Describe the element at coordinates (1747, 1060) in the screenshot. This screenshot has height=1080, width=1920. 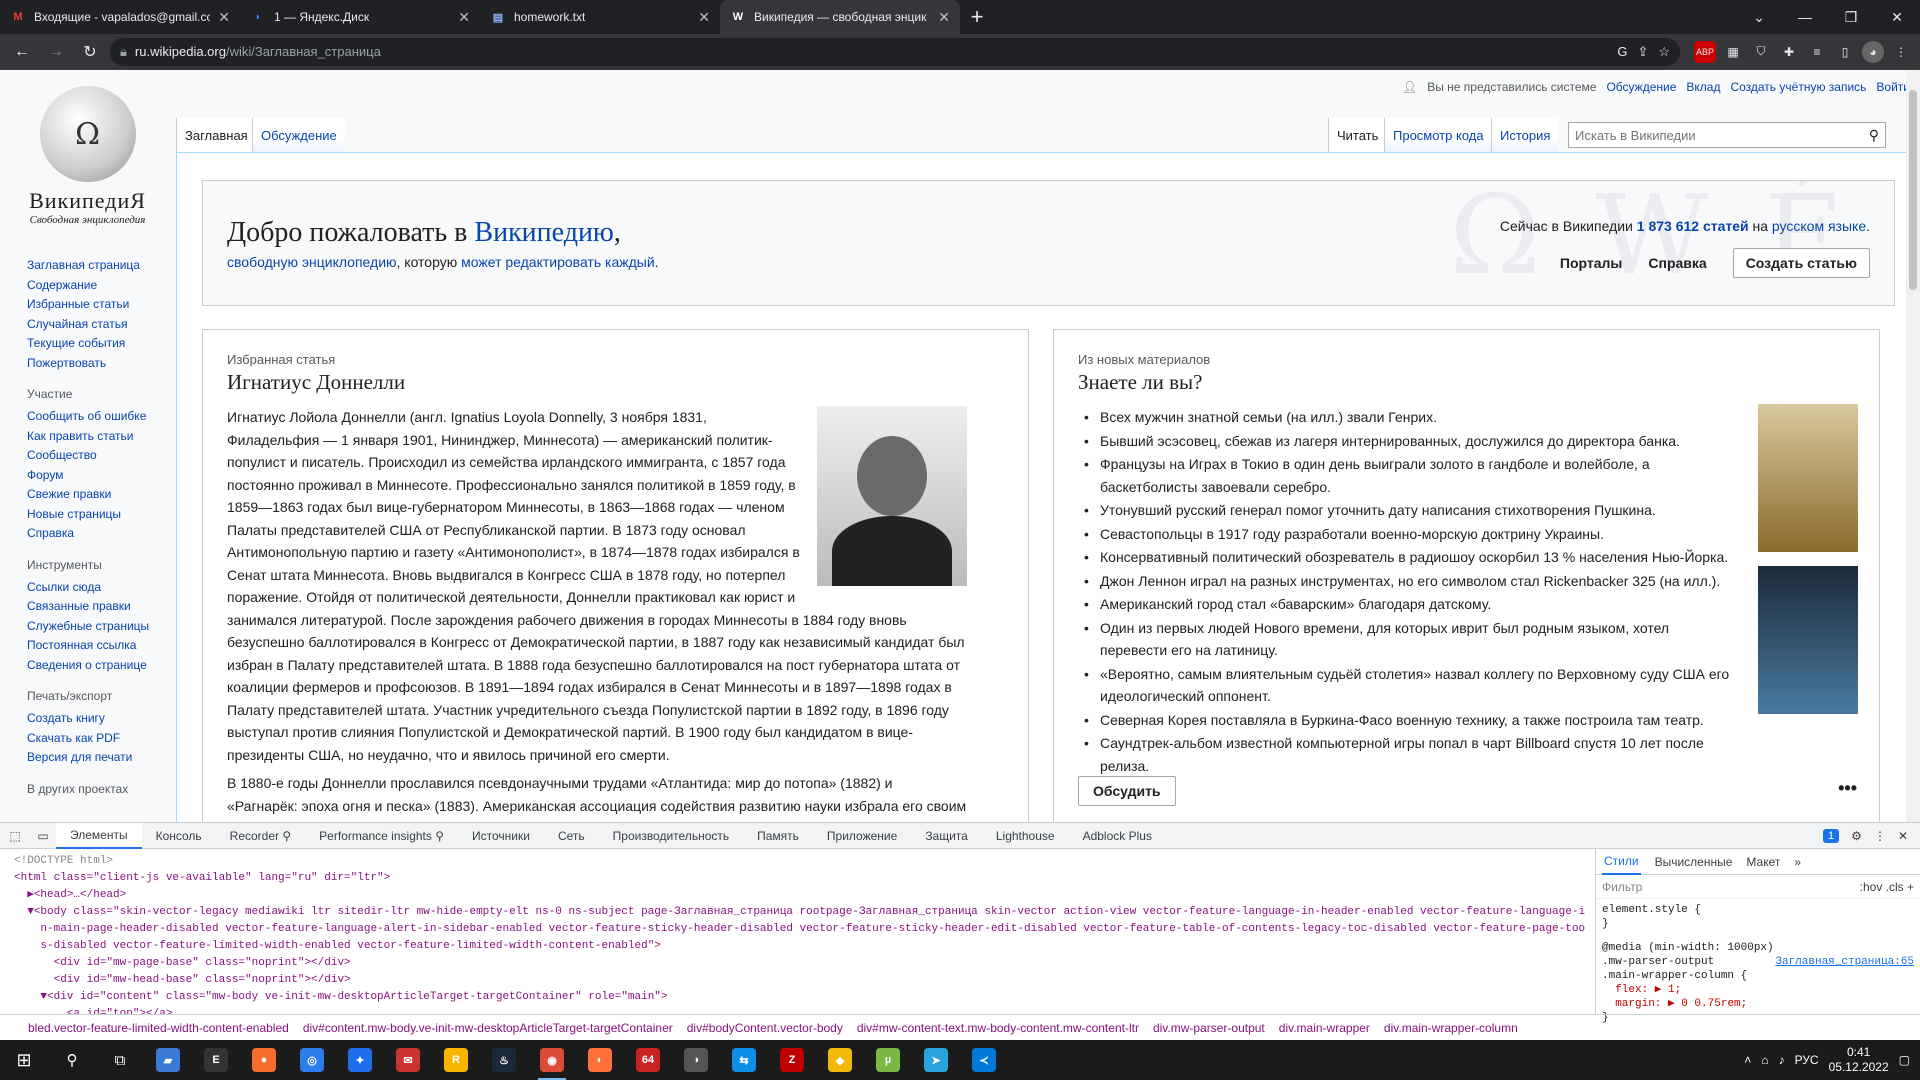
I see `tray-chevron-icon: ˄` at that location.